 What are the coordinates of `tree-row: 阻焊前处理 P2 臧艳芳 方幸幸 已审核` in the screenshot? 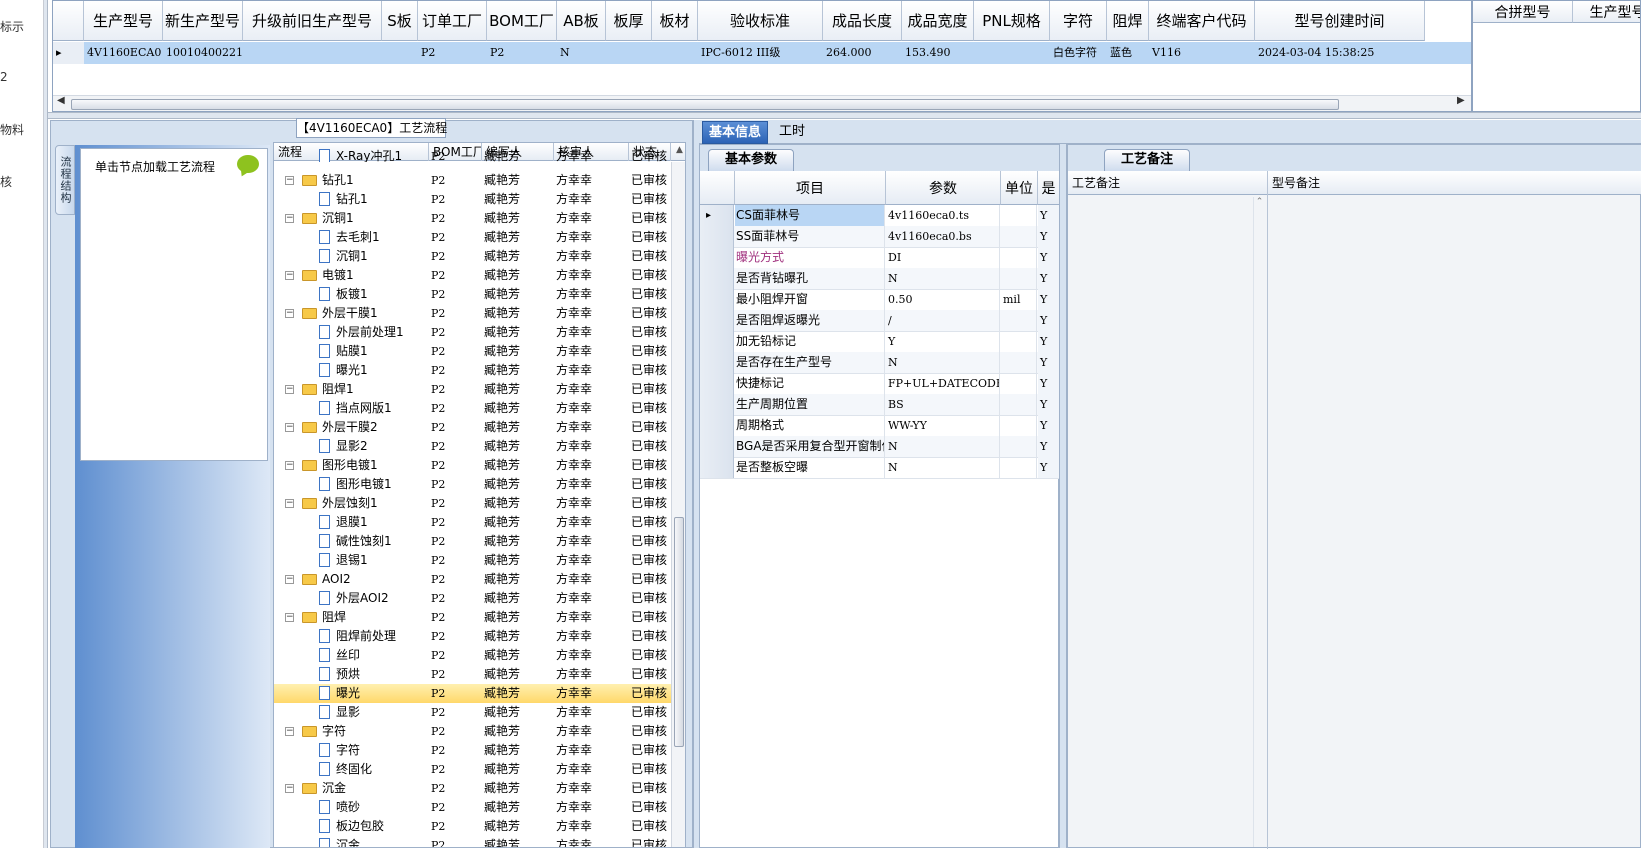 It's located at (474, 636).